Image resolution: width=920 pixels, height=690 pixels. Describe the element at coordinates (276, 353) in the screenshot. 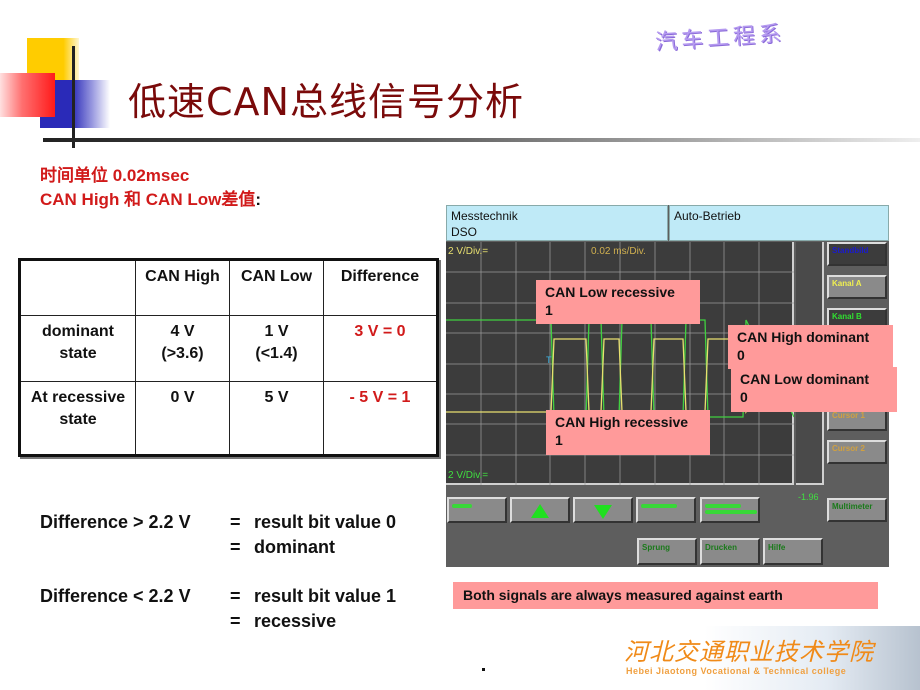

I see `can-low-note: (<1.4)` at that location.